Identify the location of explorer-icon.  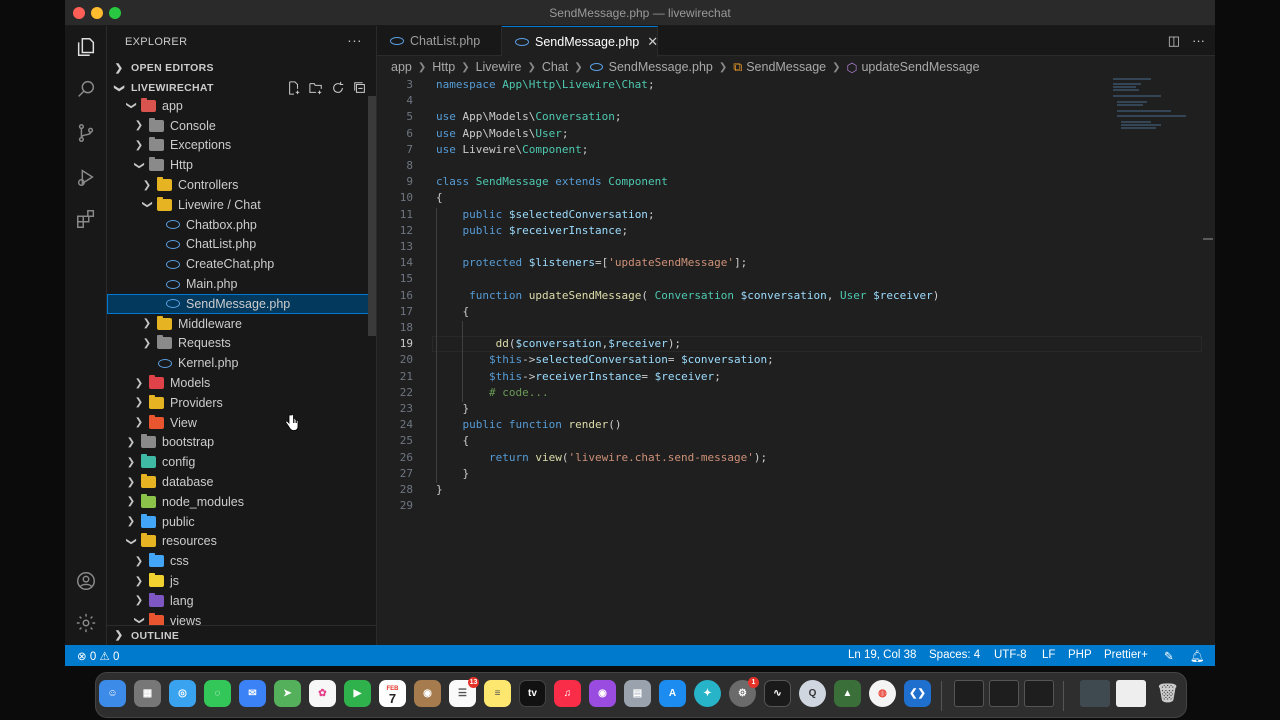
(86, 47).